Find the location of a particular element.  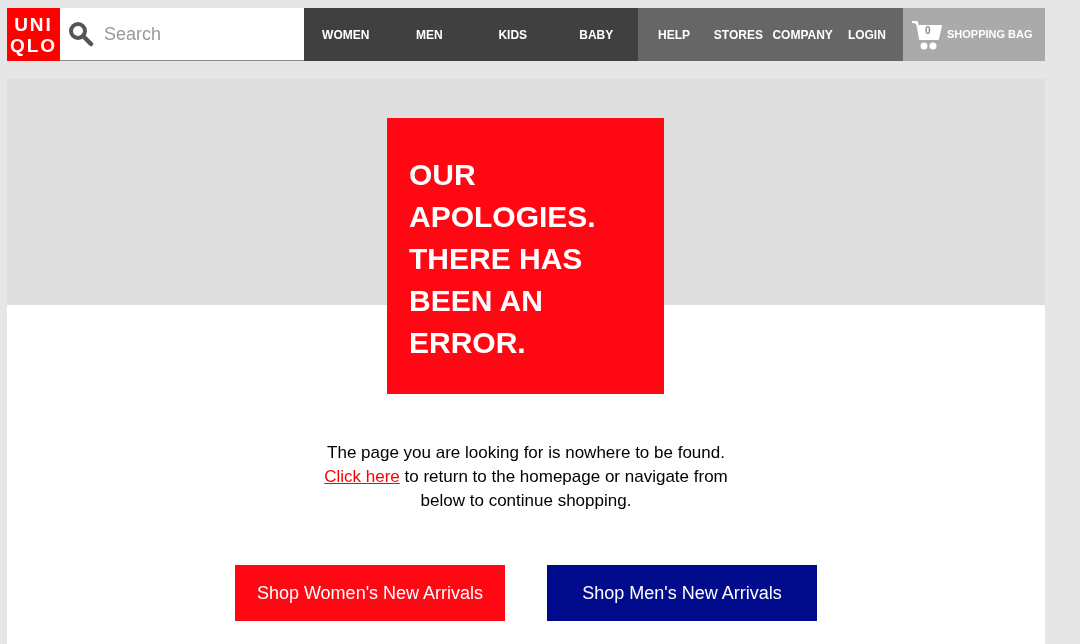

nav-link: BABY is located at coordinates (596, 34).